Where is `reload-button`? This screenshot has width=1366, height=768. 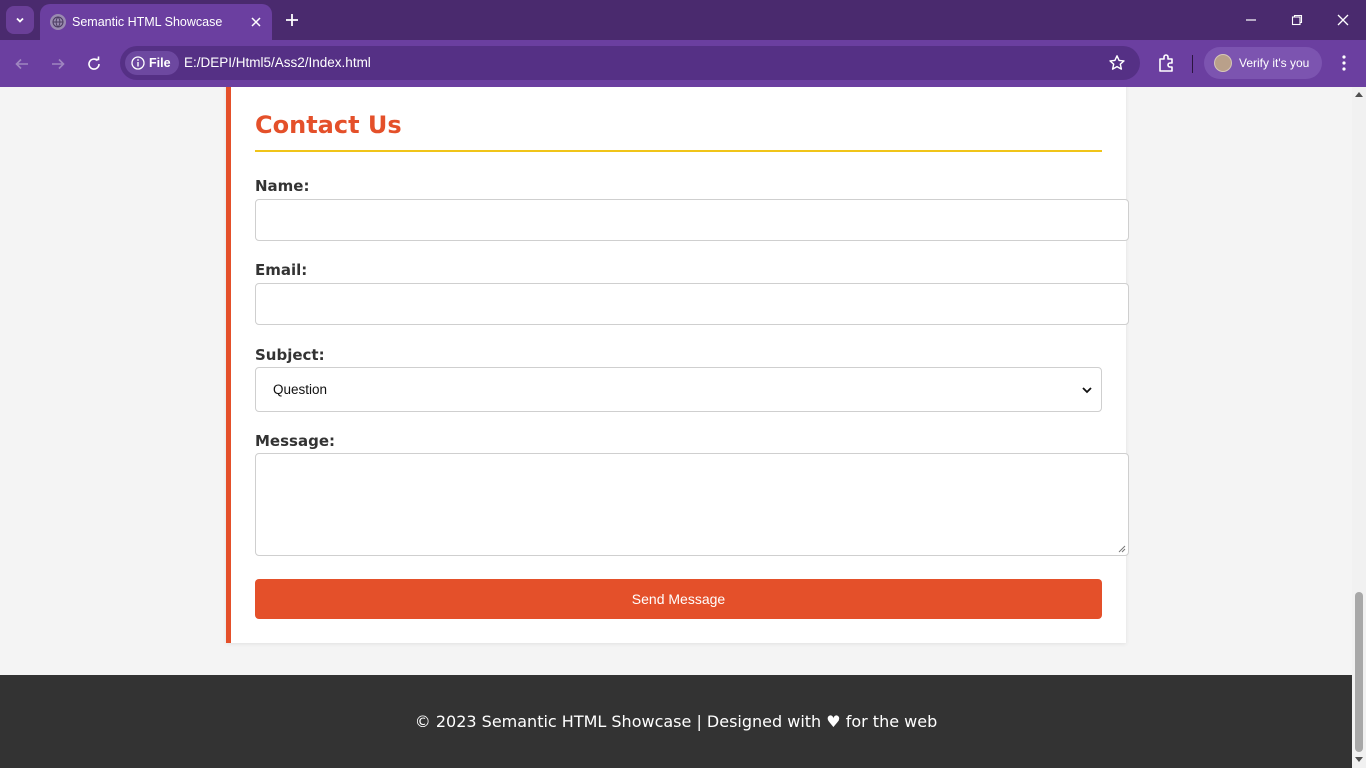
reload-button is located at coordinates (94, 64).